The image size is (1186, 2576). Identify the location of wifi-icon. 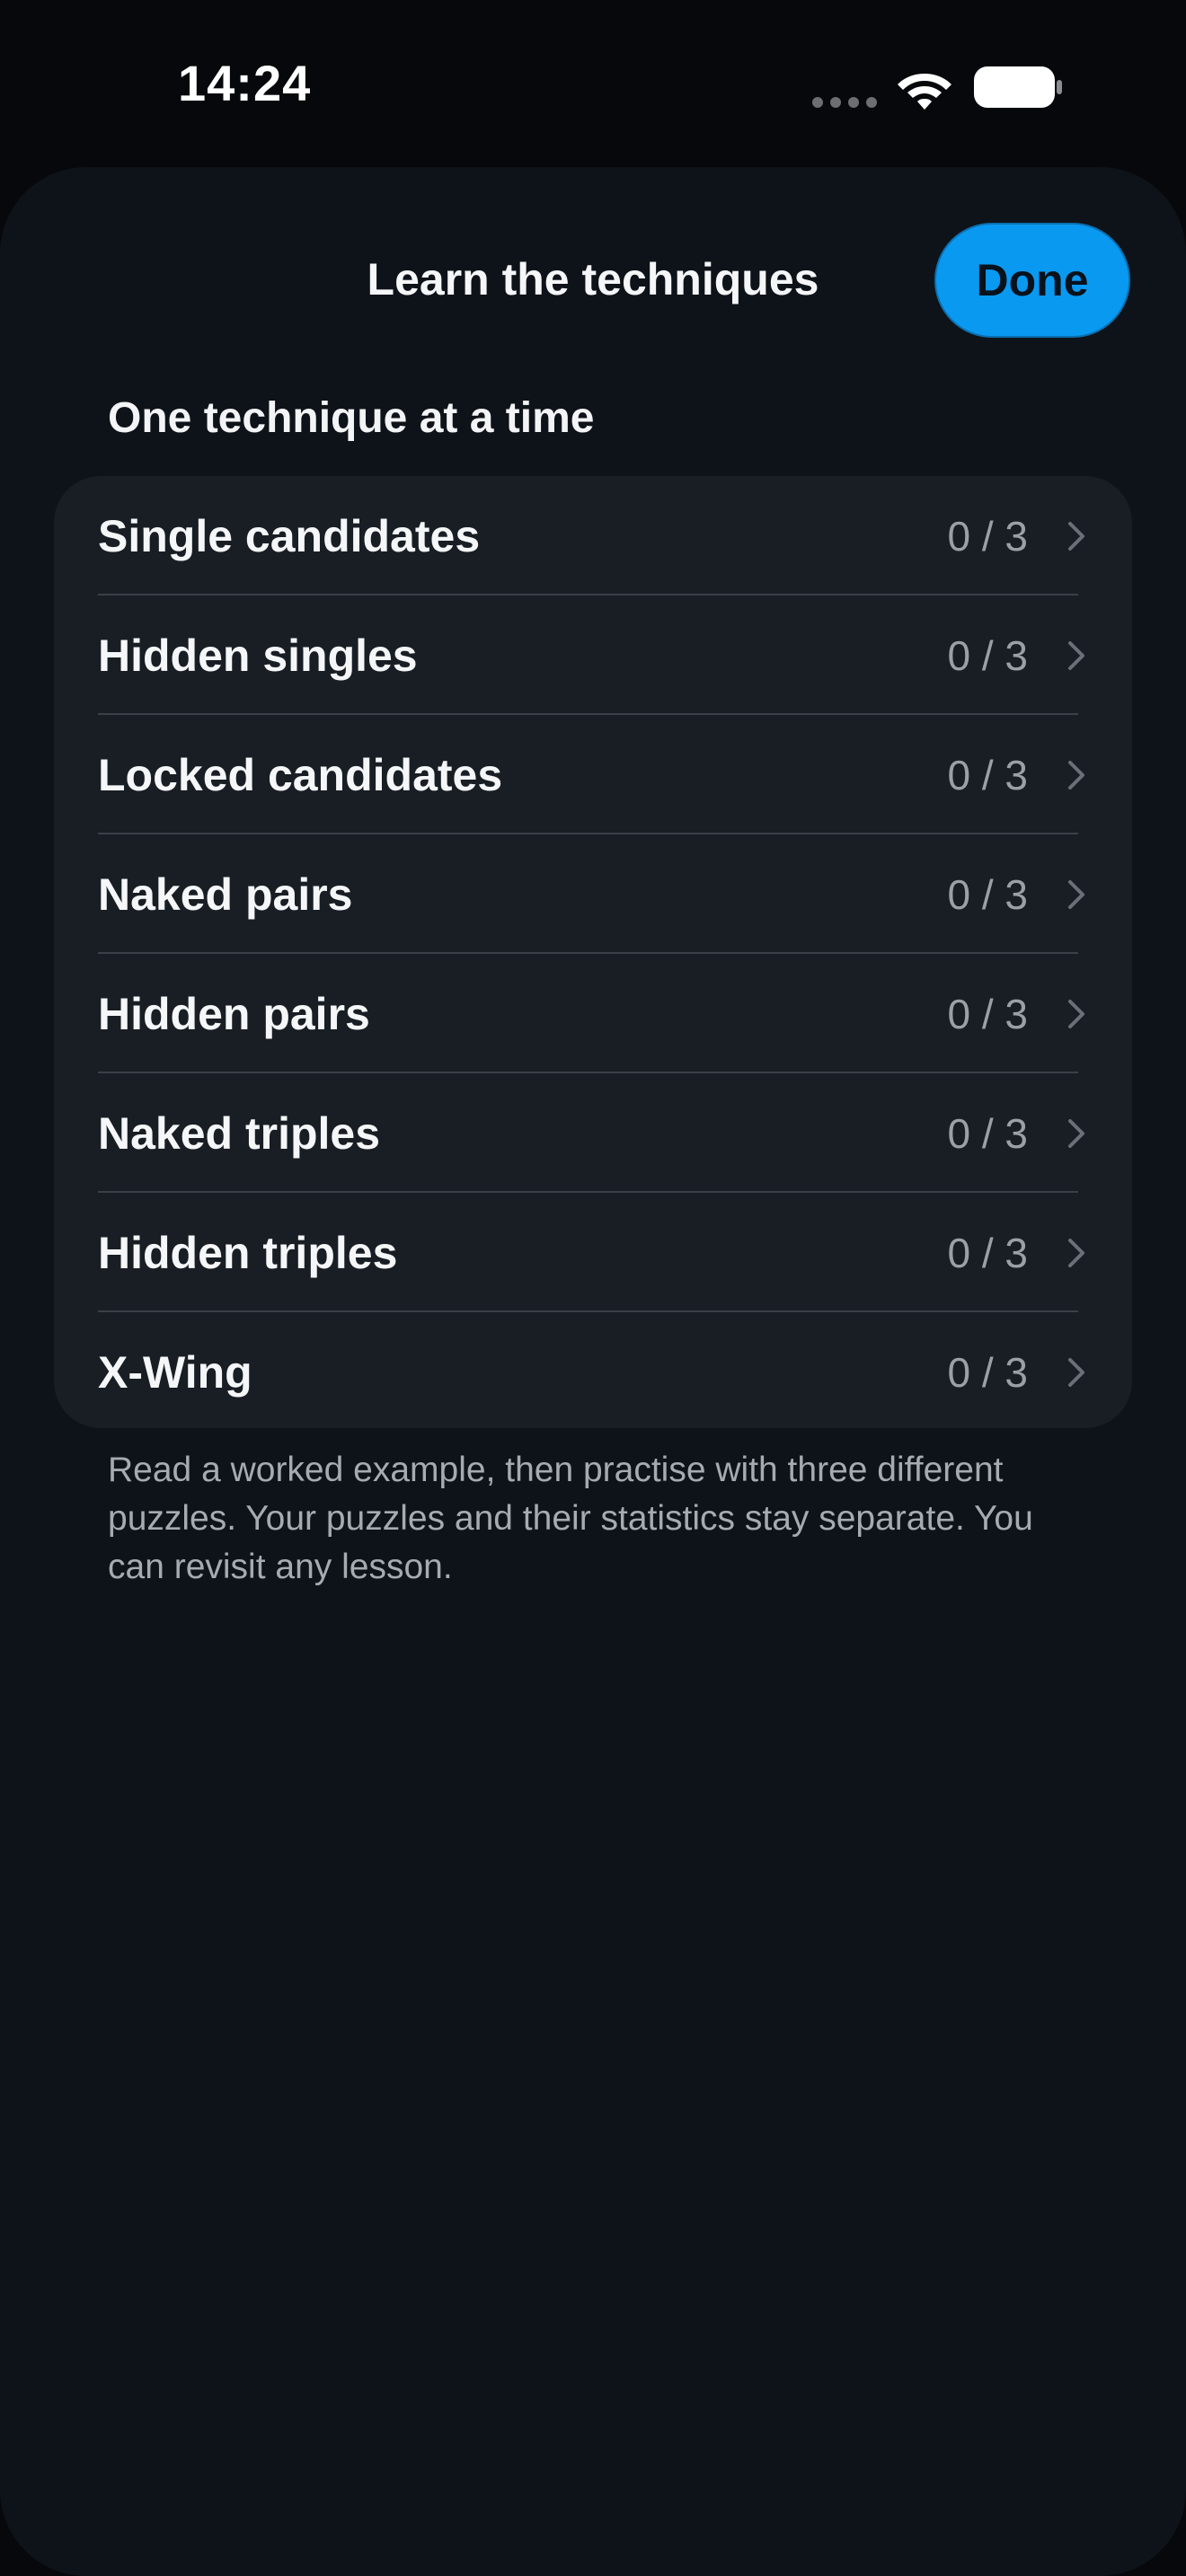
(924, 92).